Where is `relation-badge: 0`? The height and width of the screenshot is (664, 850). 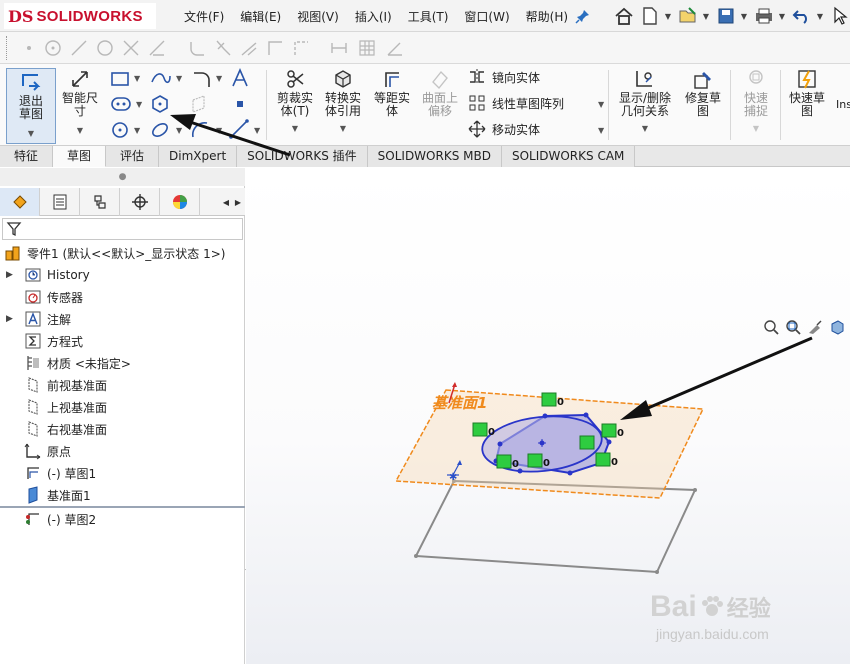
relation-badge: 0 is located at coordinates (552, 400).